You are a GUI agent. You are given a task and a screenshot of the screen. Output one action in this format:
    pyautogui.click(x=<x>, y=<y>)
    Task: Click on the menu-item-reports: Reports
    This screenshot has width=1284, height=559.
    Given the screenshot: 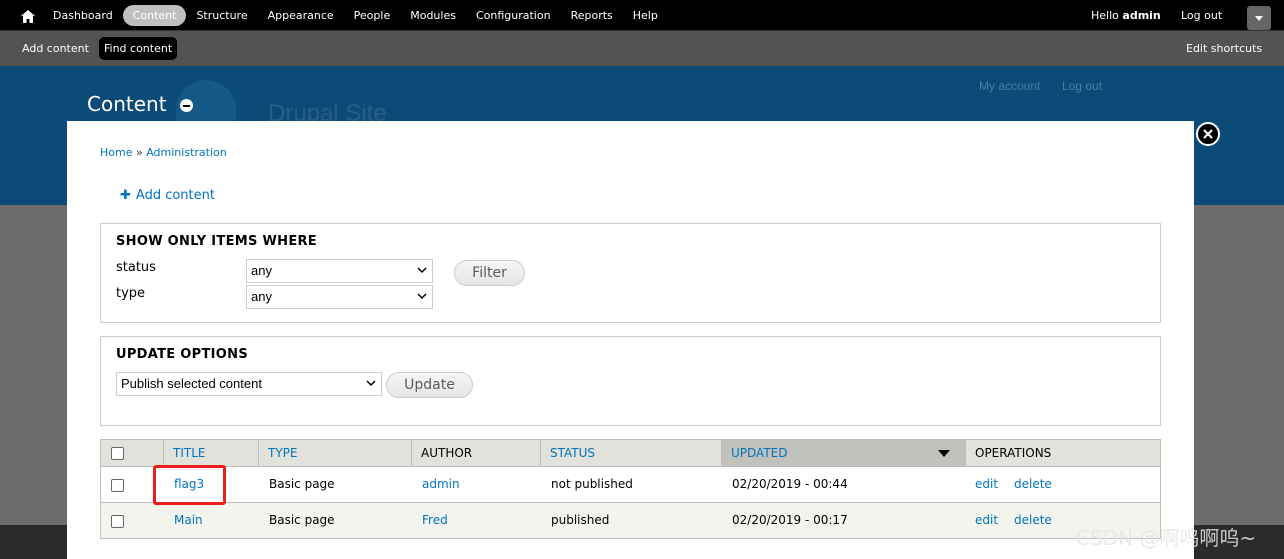 What is the action you would take?
    pyautogui.click(x=592, y=15)
    